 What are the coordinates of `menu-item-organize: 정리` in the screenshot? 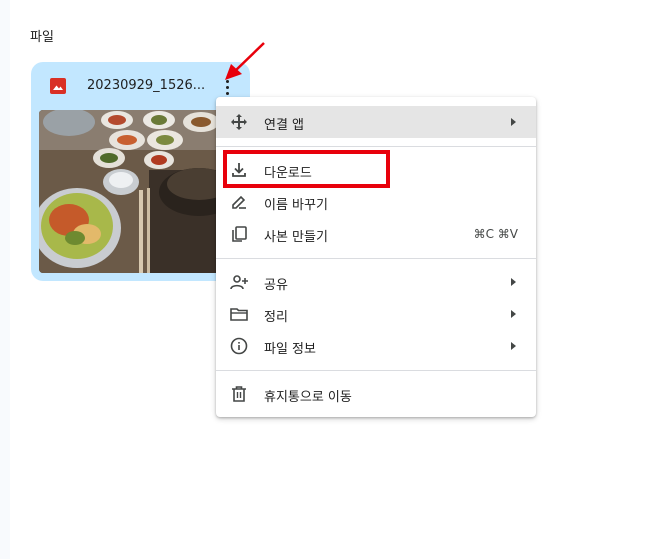 It's located at (376, 314).